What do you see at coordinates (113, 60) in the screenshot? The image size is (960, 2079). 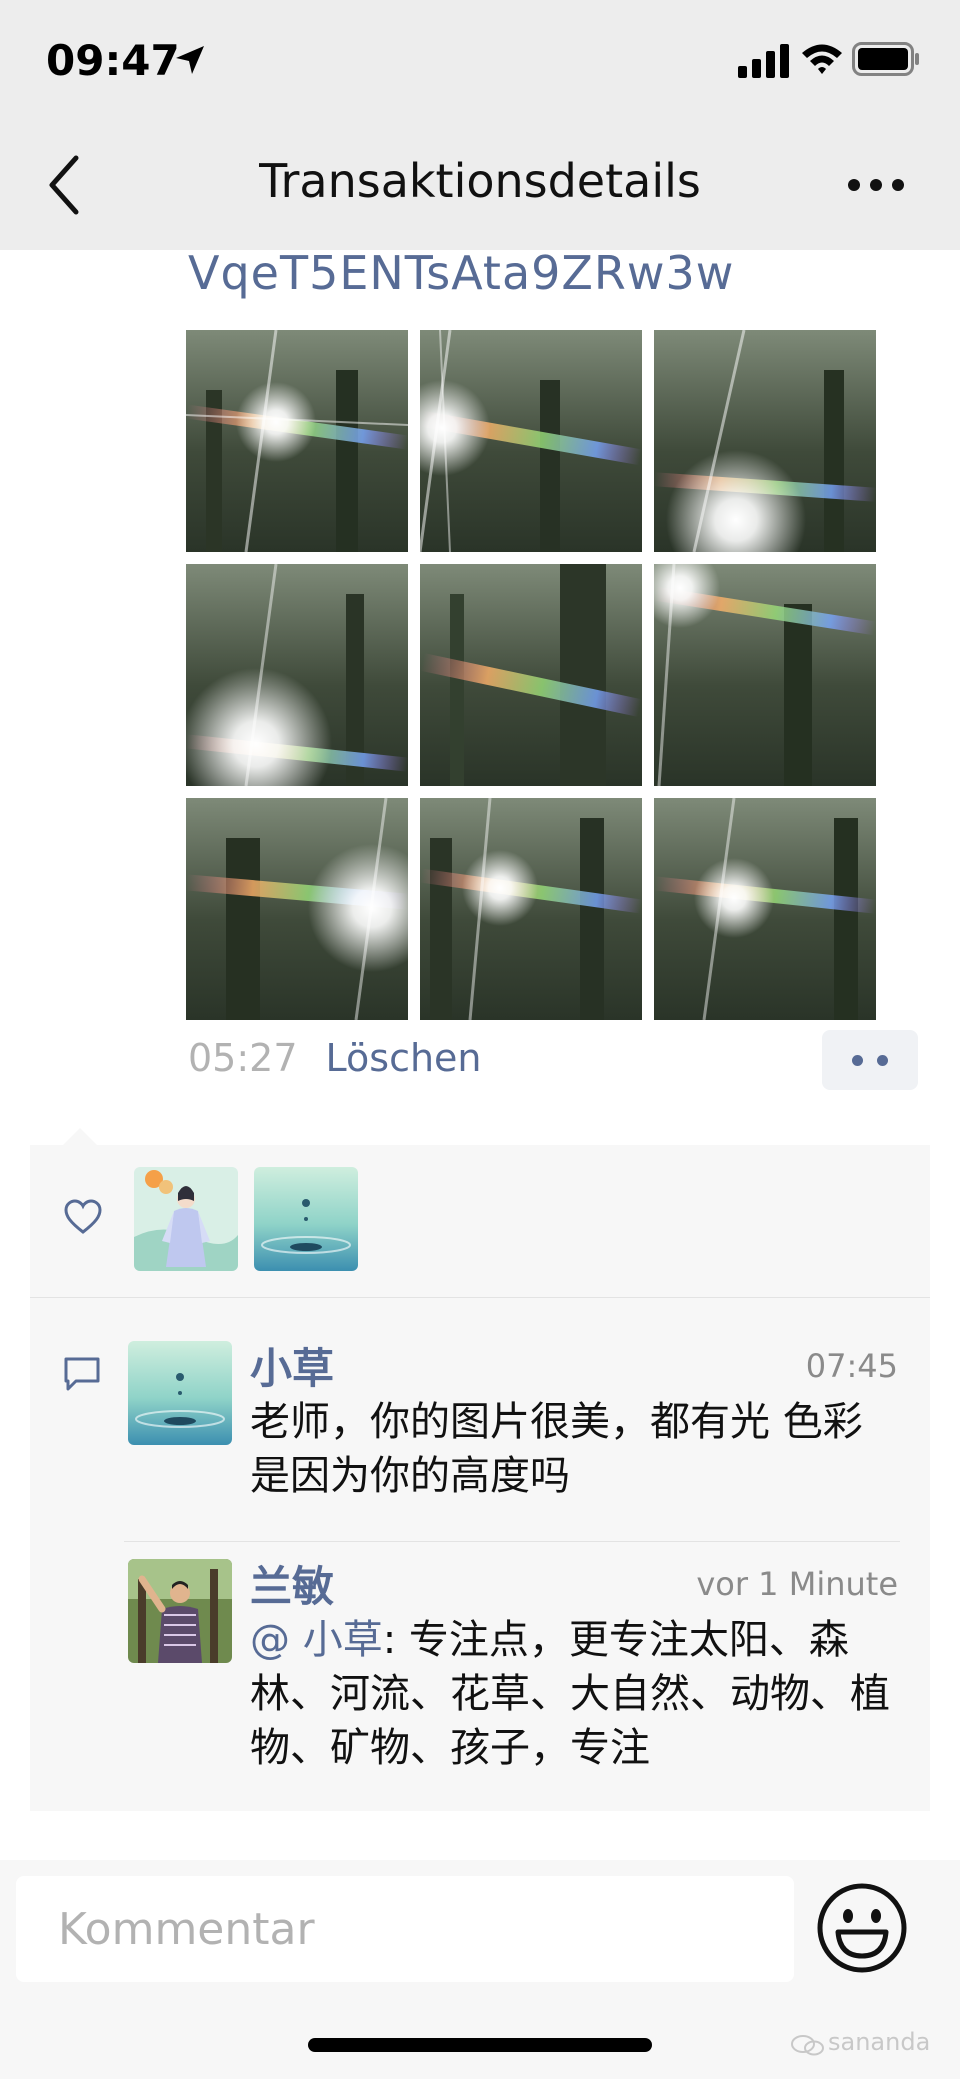 I see `status-time: 09:47` at bounding box center [113, 60].